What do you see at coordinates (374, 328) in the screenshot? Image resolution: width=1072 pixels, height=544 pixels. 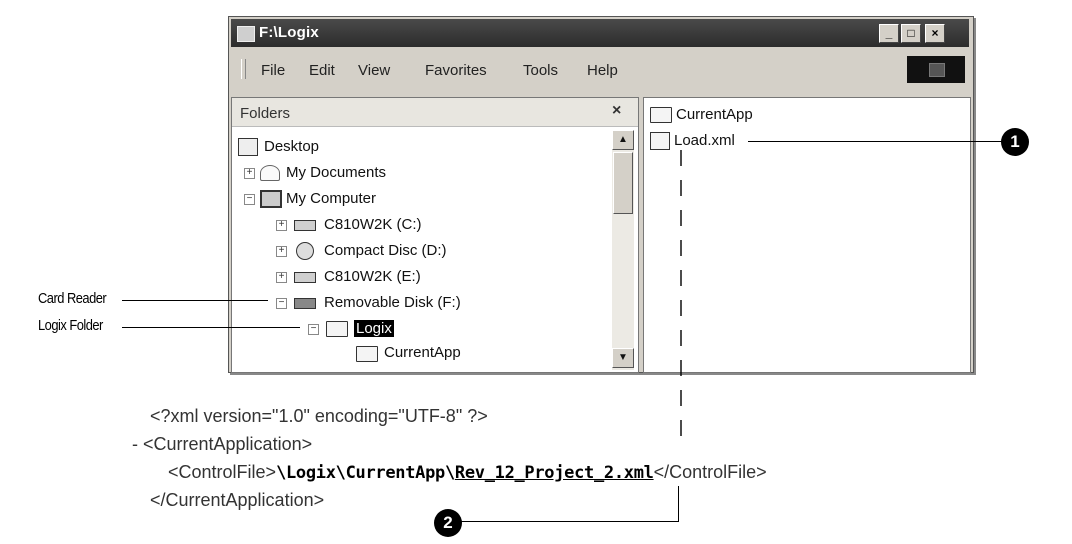 I see `tree-item-label: Logix` at bounding box center [374, 328].